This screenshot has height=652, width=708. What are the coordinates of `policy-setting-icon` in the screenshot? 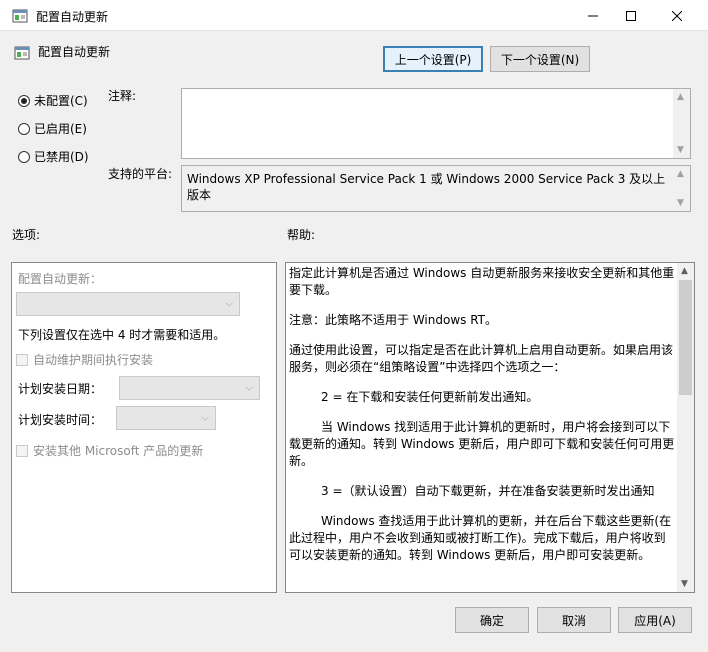 It's located at (22, 53).